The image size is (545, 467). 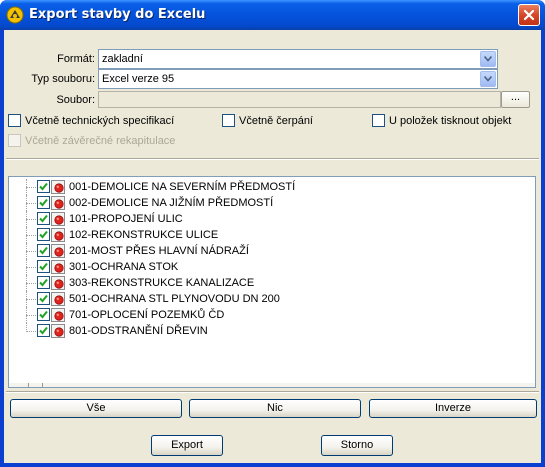 I want to click on tree-item-label: 801-ODSTRANĚNÍ DŘEVIN, so click(x=138, y=331).